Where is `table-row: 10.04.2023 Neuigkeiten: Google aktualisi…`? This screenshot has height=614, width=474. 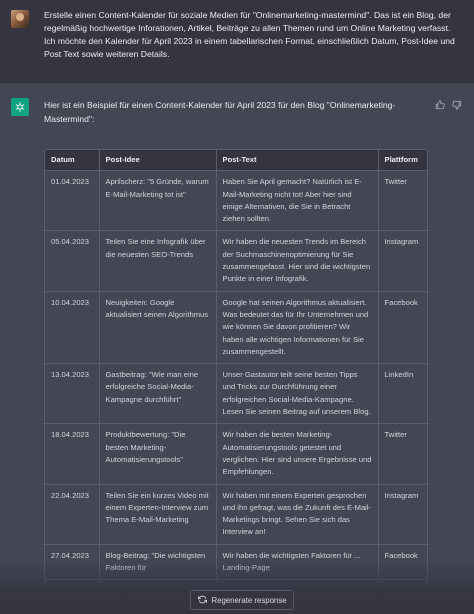 table-row: 10.04.2023 Neuigkeiten: Google aktualisi… is located at coordinates (236, 328).